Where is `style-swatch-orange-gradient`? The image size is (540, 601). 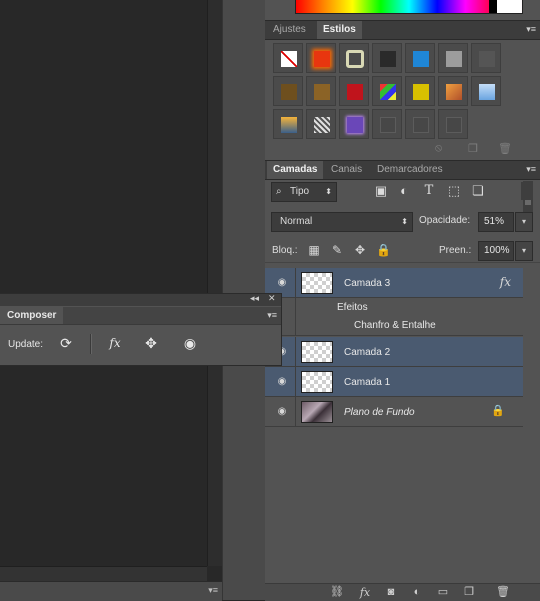
style-swatch-orange-gradient is located at coordinates (453, 91).